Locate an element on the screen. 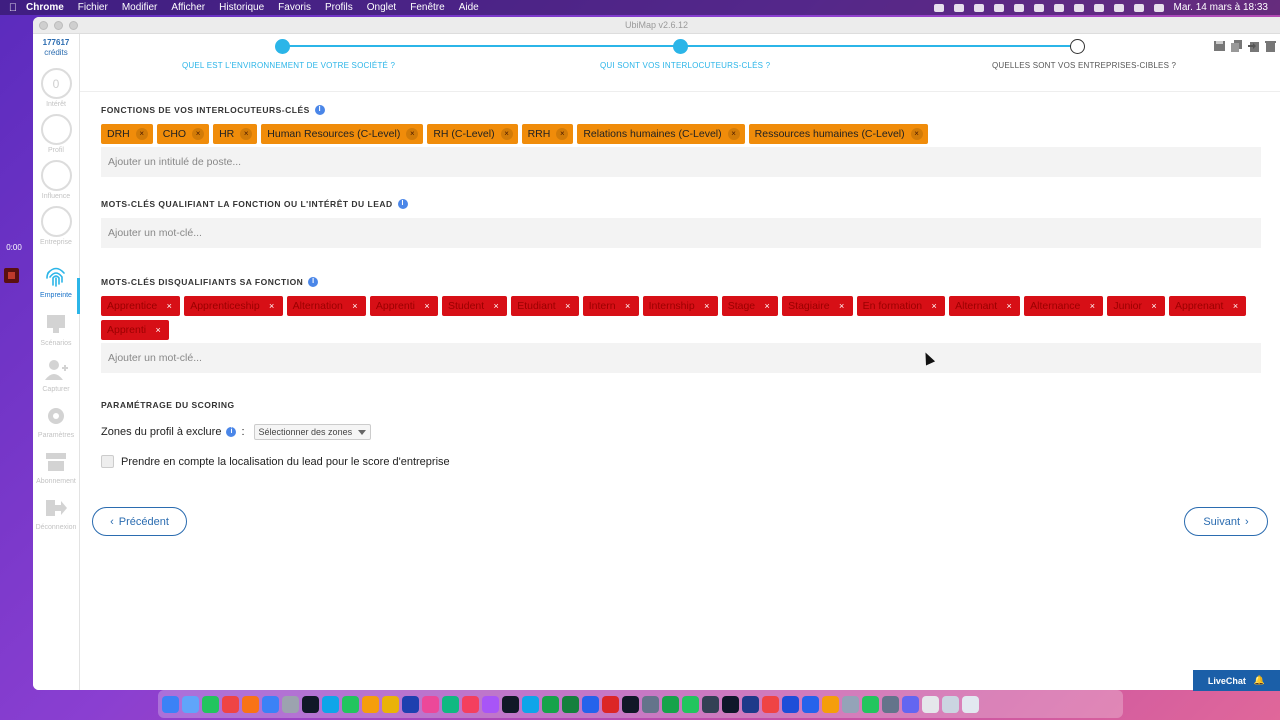  sidebar-item-scenarios: Scénarios is located at coordinates (56, 329).